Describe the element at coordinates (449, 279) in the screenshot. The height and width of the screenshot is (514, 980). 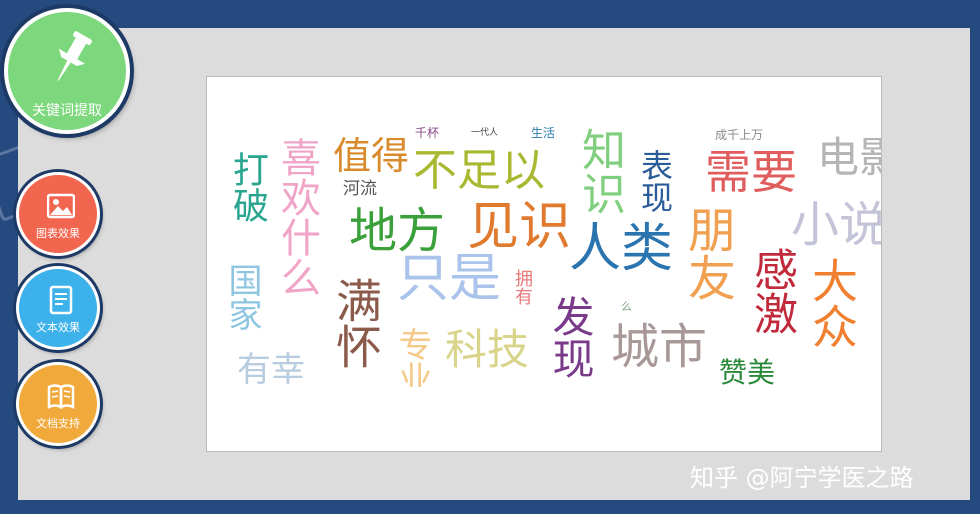
I see `cloud-word: 只是` at that location.